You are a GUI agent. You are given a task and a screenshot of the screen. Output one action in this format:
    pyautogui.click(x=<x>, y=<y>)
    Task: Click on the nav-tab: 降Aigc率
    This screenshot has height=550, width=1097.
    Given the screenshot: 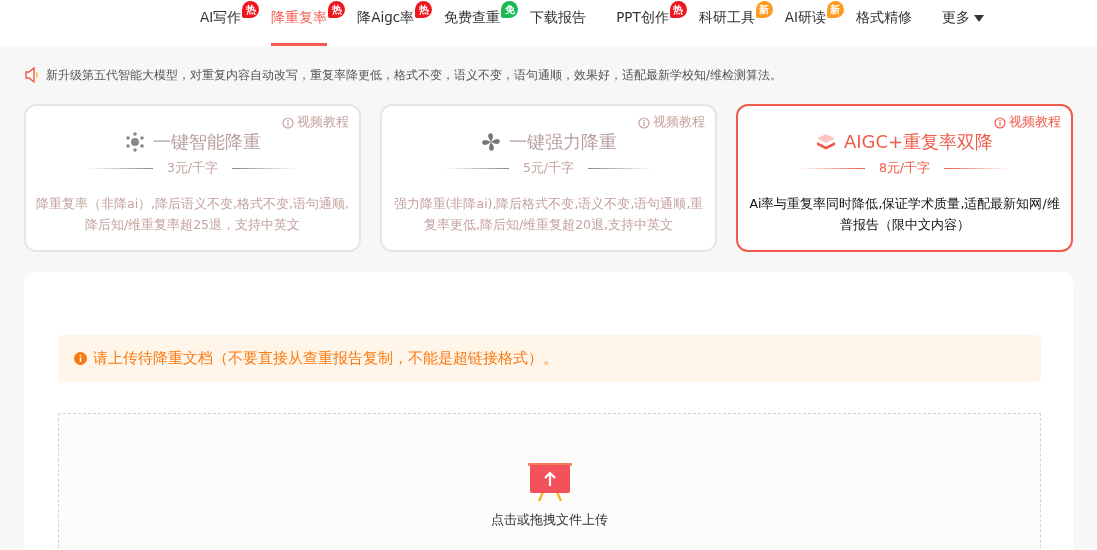 What is the action you would take?
    pyautogui.click(x=386, y=23)
    